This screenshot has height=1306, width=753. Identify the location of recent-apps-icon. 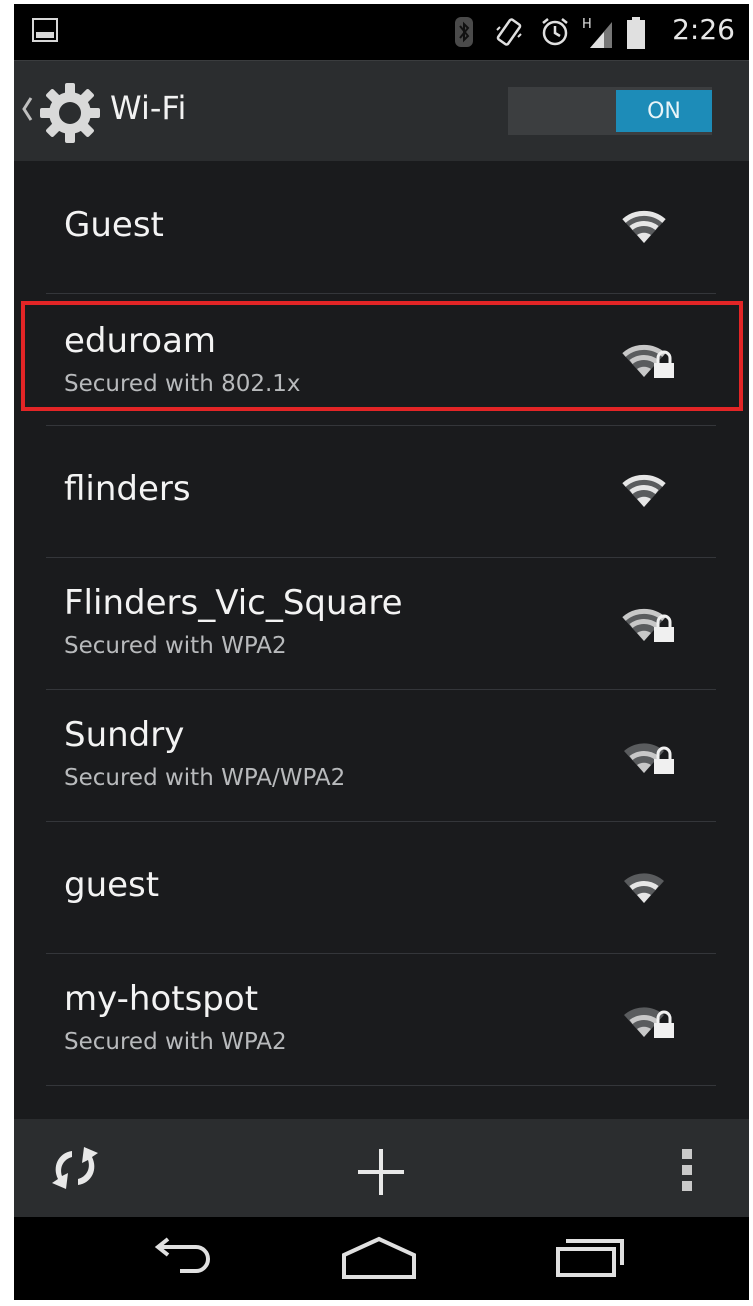
(590, 1259).